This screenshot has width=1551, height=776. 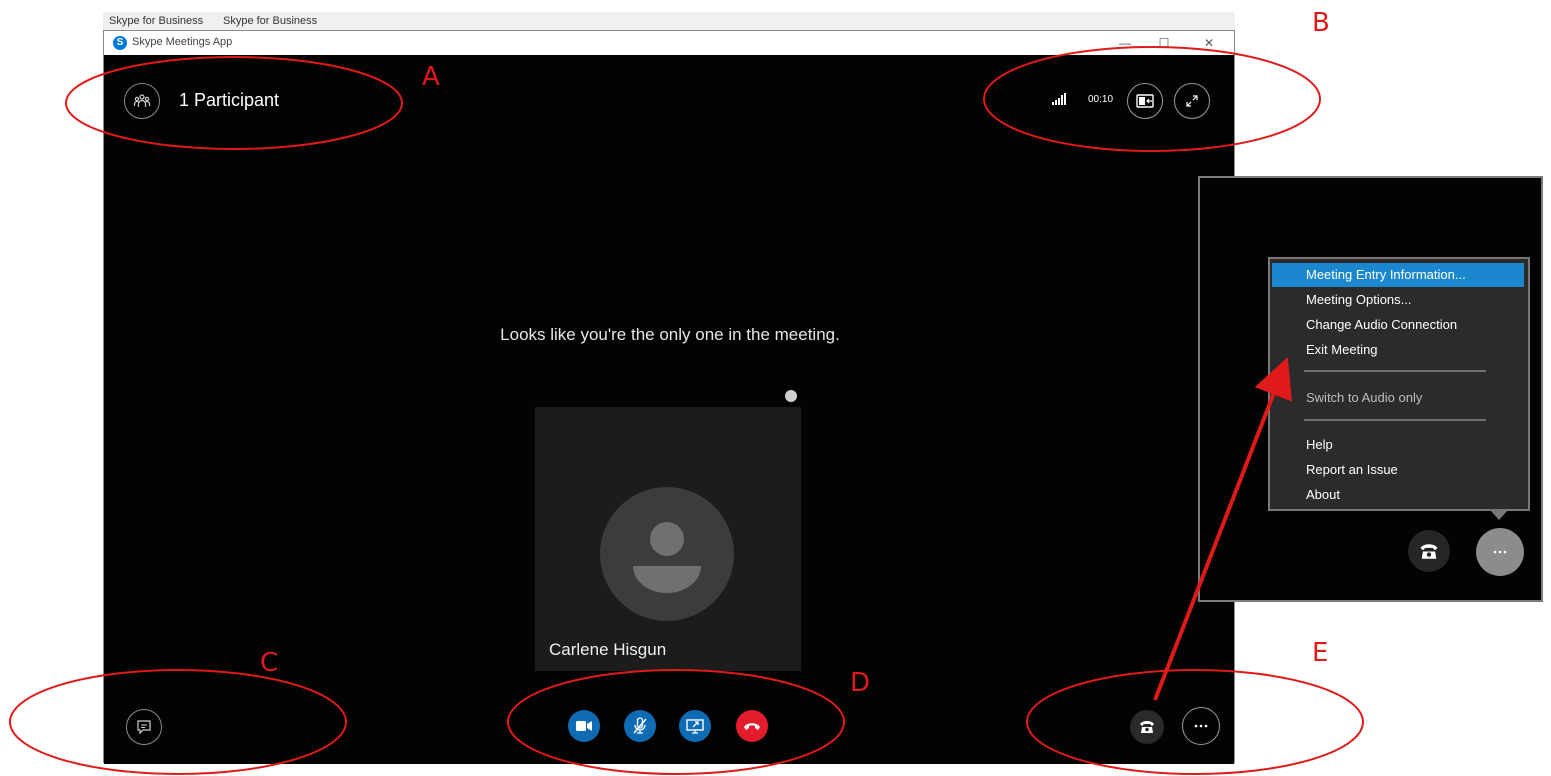 What do you see at coordinates (1321, 23) in the screenshot?
I see `annotation-label-b: B` at bounding box center [1321, 23].